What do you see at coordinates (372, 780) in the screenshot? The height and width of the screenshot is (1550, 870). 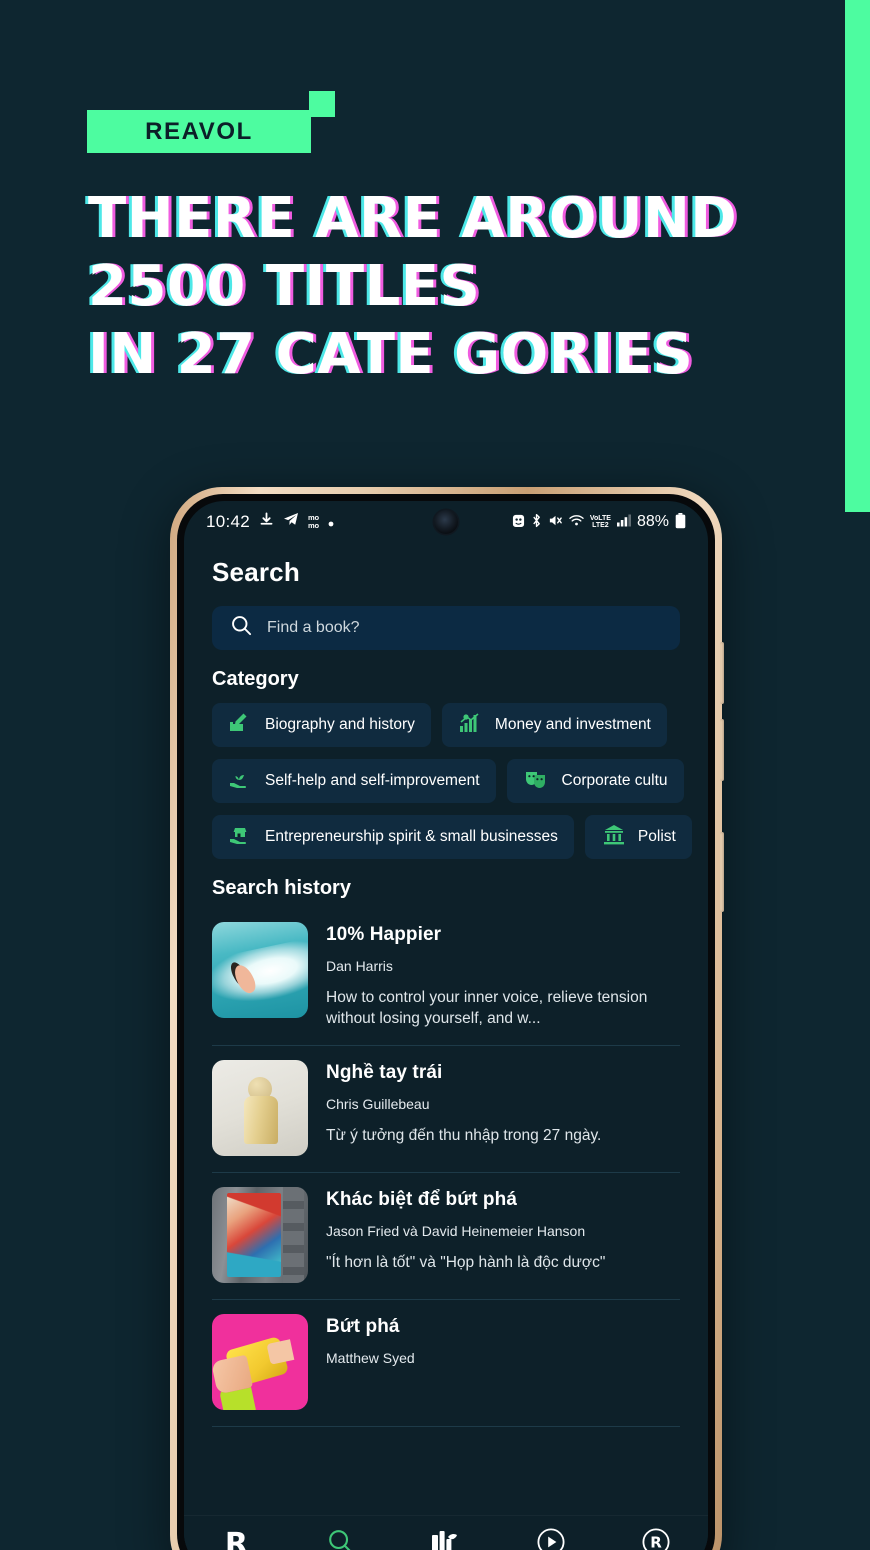 I see `chip-label: Self-help and self-improvement` at bounding box center [372, 780].